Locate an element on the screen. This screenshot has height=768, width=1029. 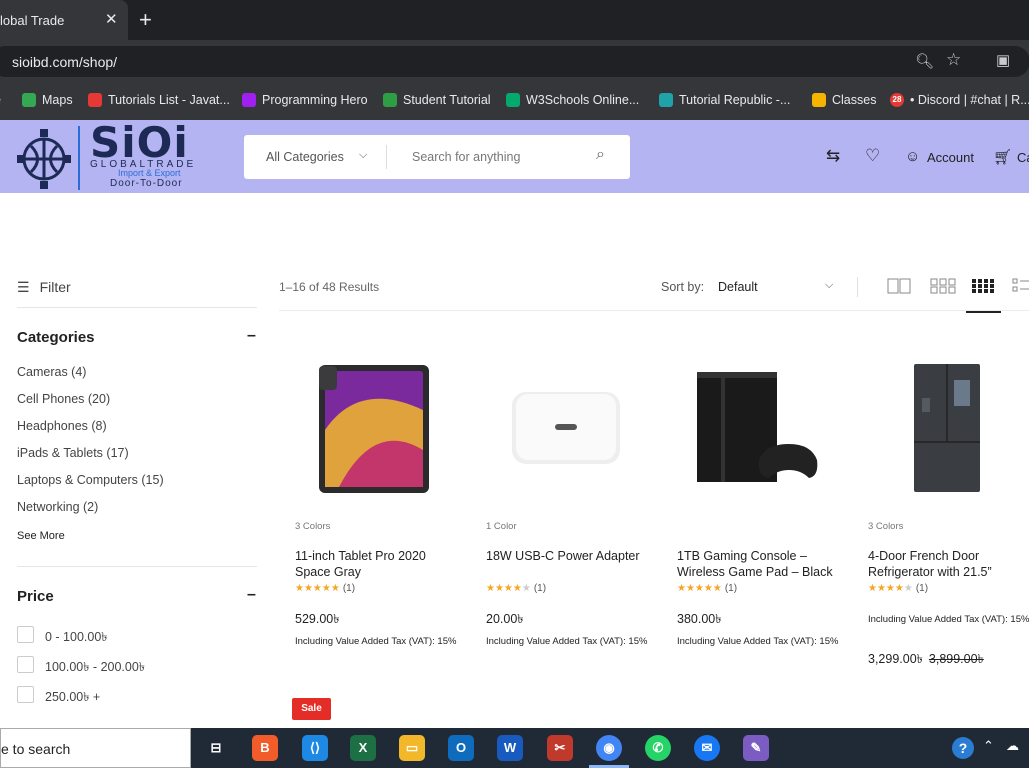
student-tutorial-icon is located at coordinates (390, 100).